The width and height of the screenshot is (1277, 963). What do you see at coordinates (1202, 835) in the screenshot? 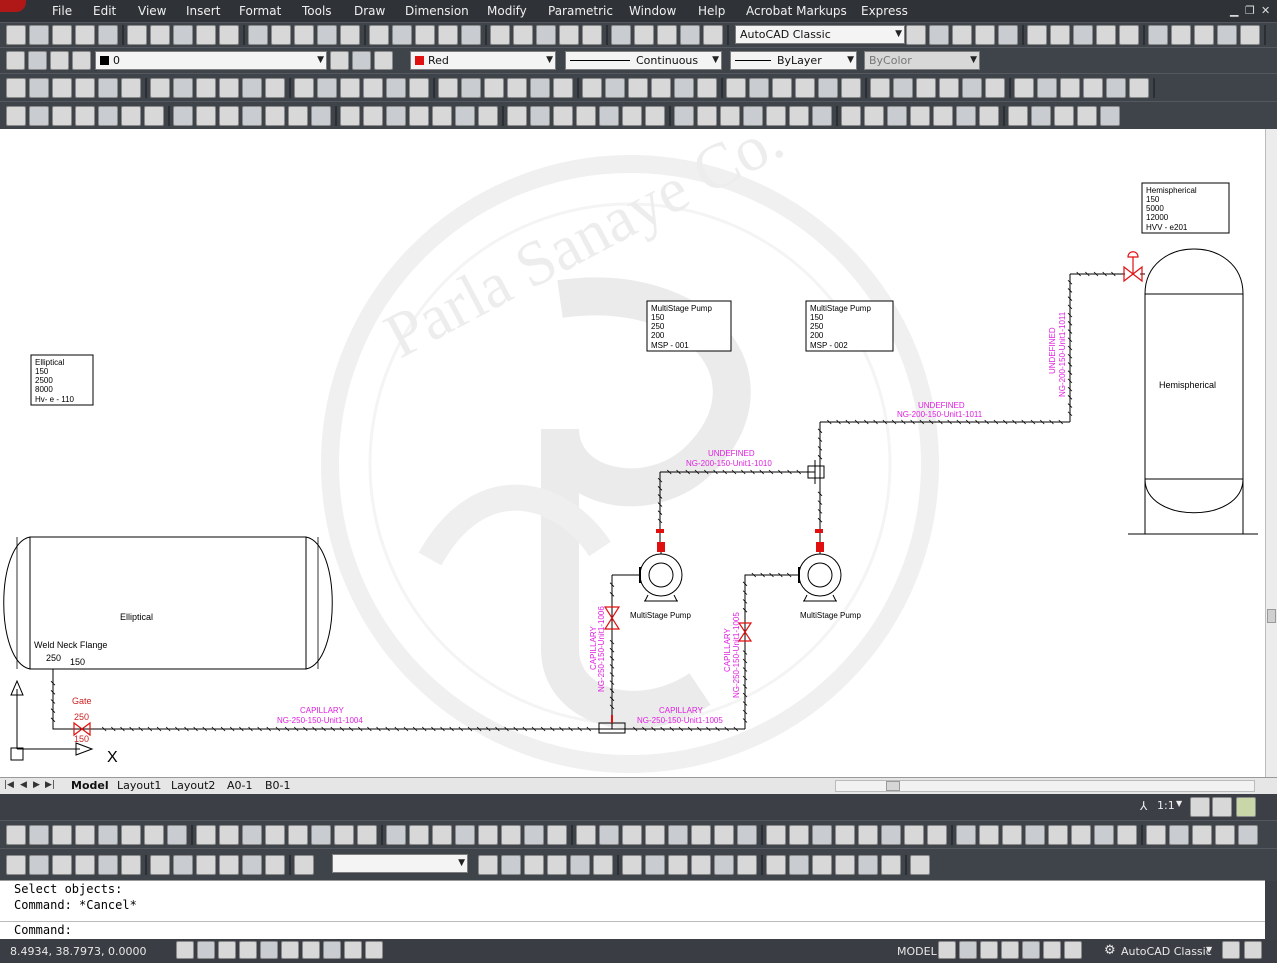
I see `row5-tool-50-icon` at bounding box center [1202, 835].